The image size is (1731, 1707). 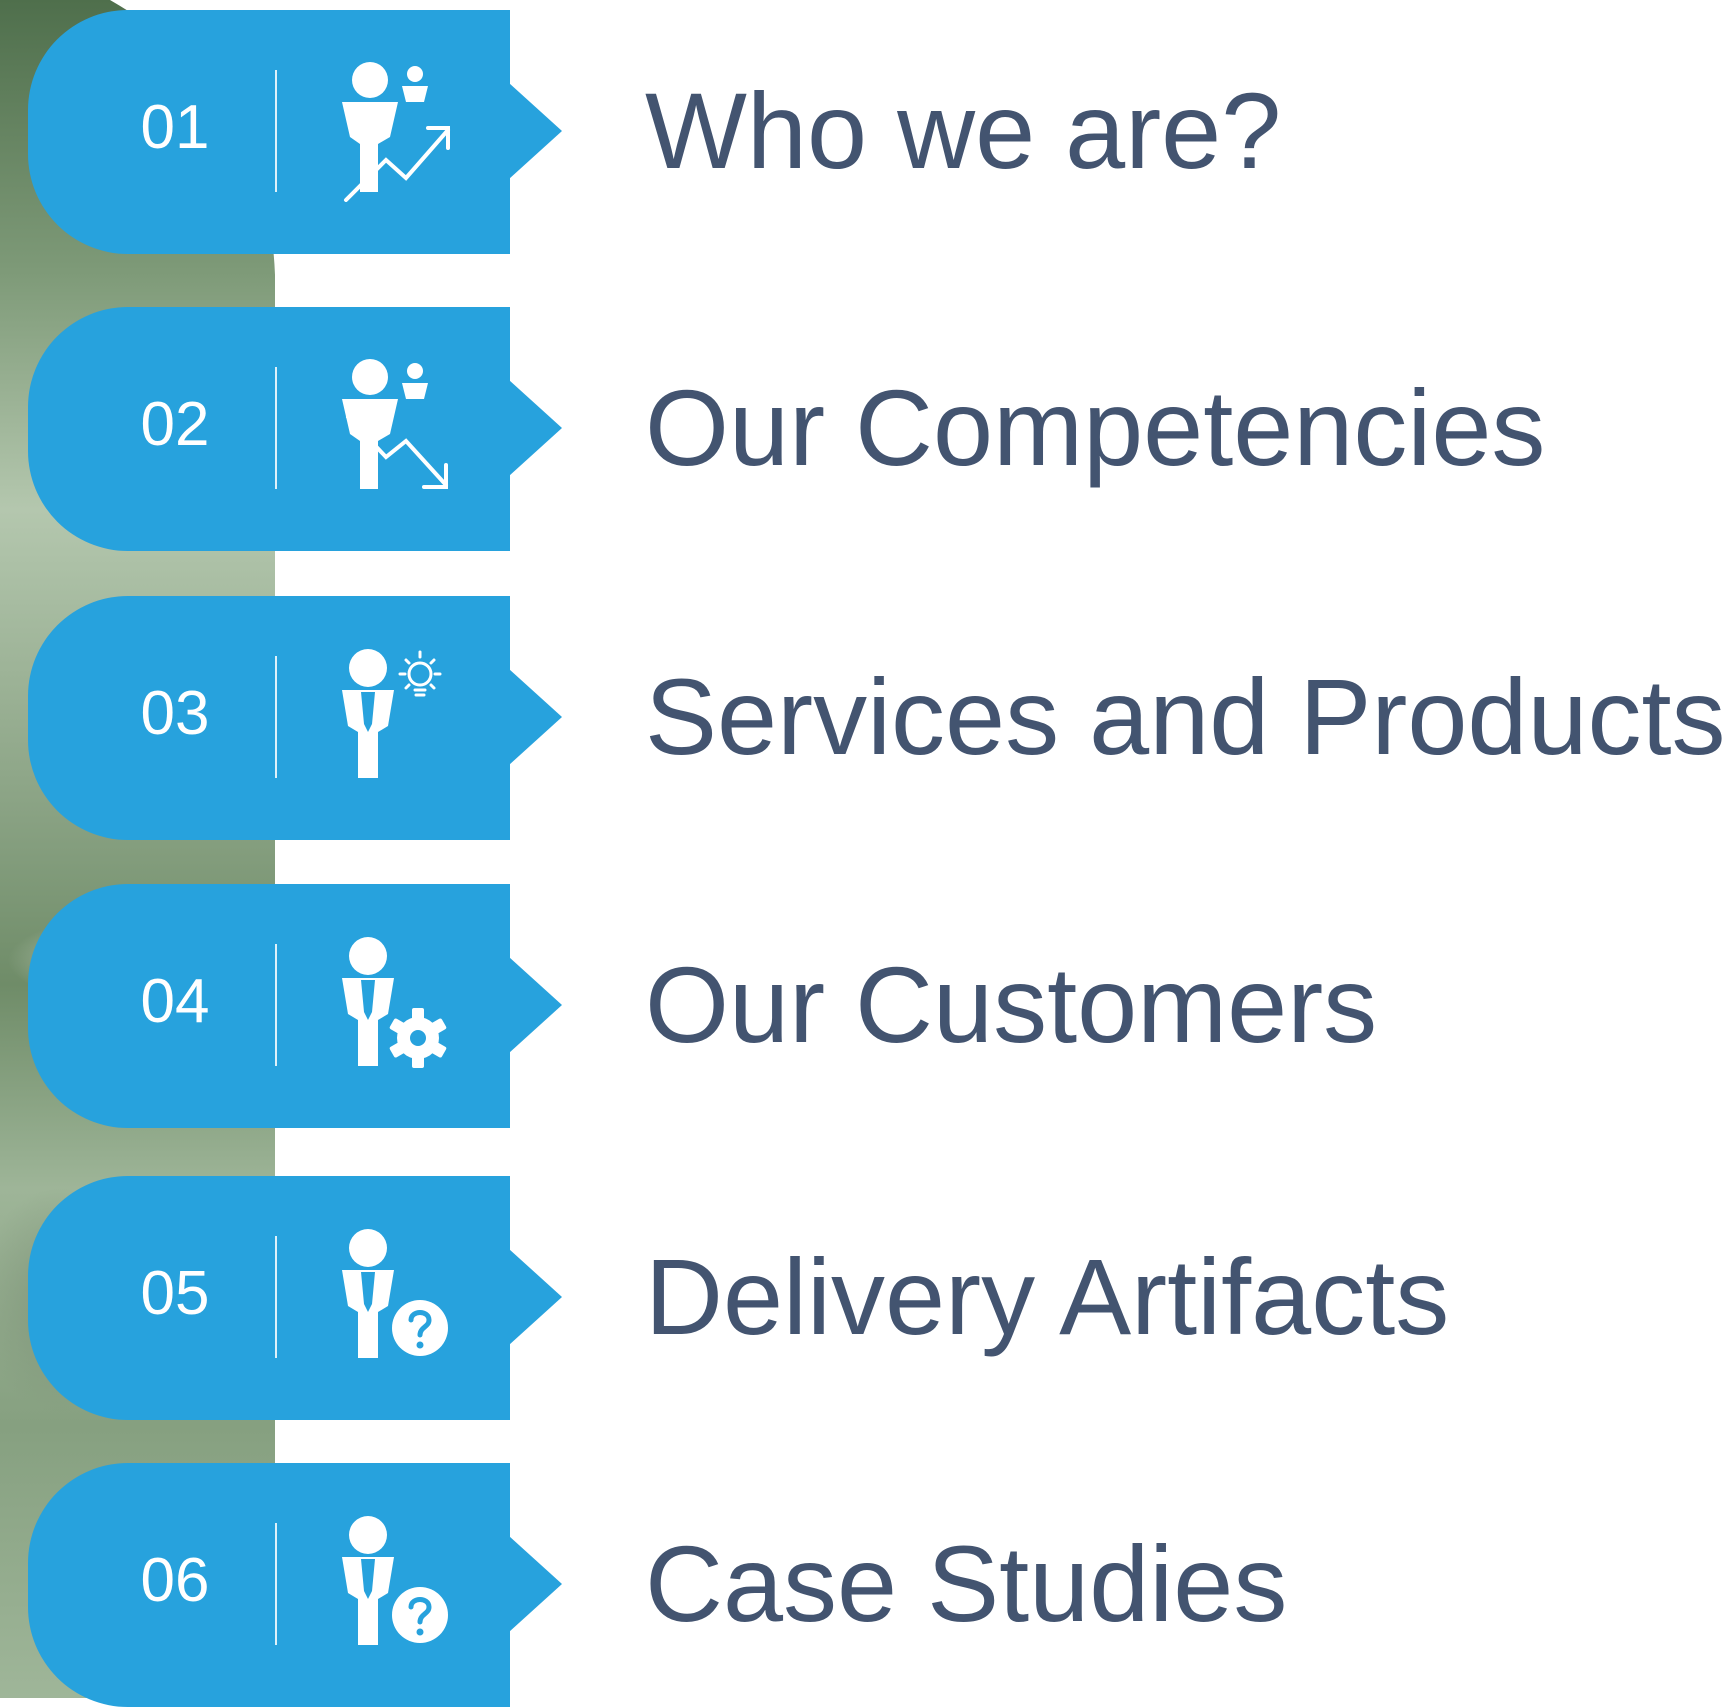 I want to click on agenda-item-our-competencies: 02 Our Competencies, so click(x=865, y=429).